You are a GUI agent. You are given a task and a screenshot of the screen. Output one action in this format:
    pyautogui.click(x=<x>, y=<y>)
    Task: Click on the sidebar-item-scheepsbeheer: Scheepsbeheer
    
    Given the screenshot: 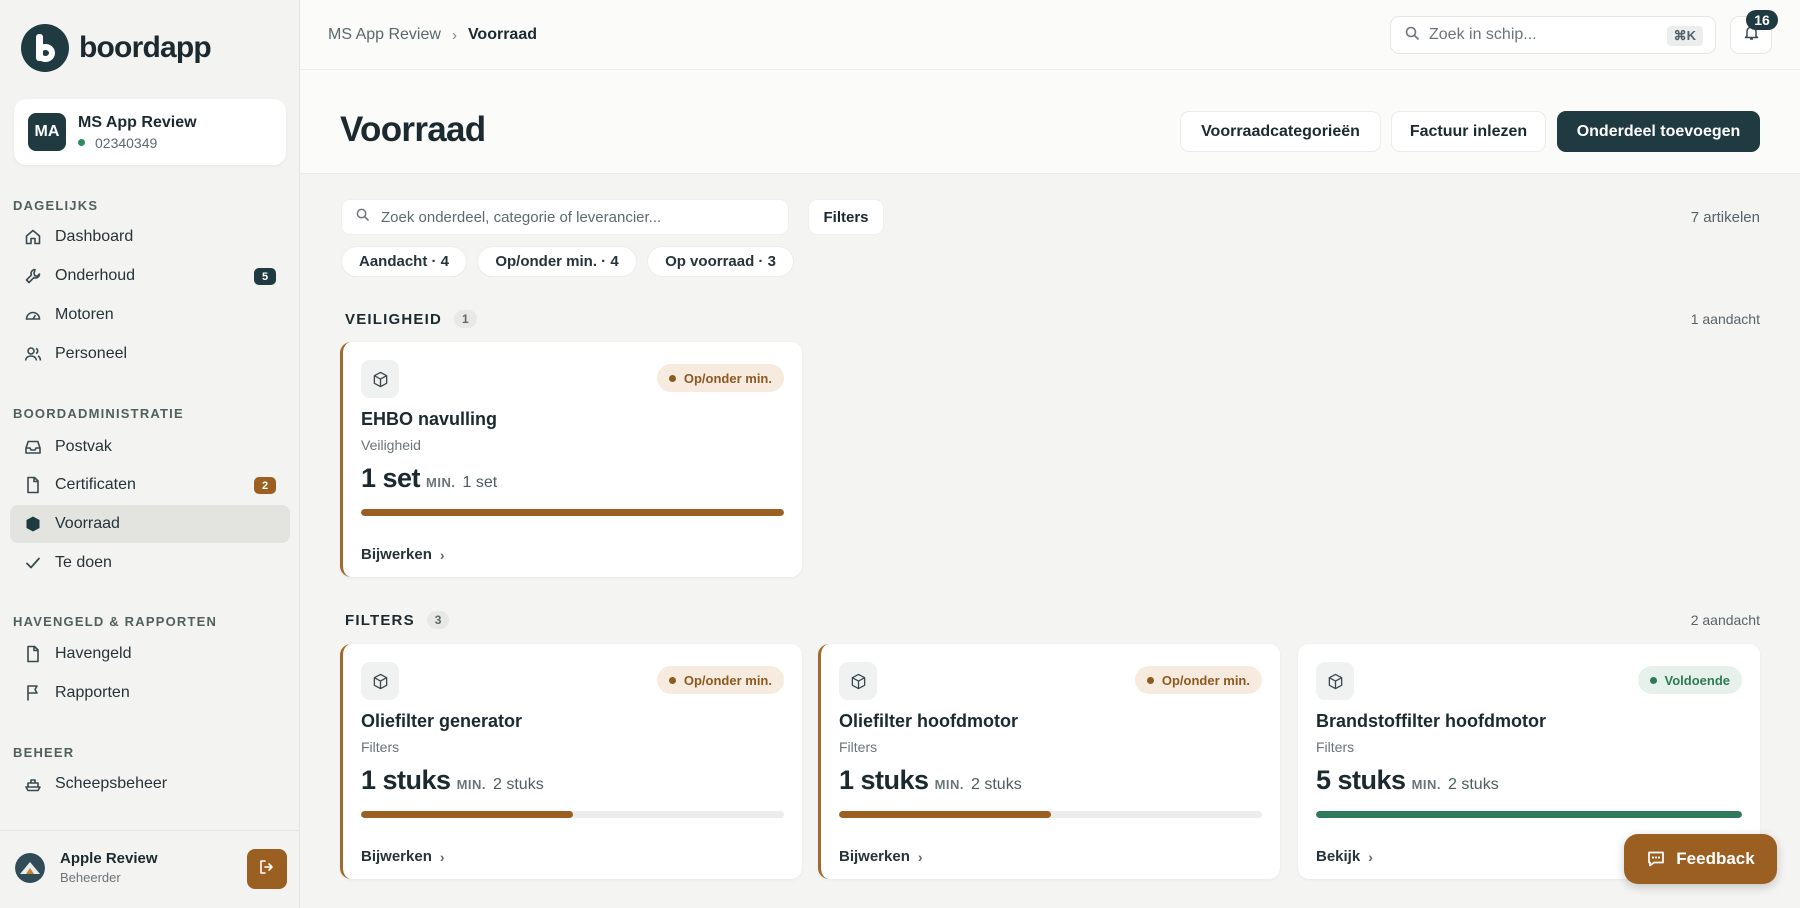 What is the action you would take?
    pyautogui.click(x=150, y=784)
    